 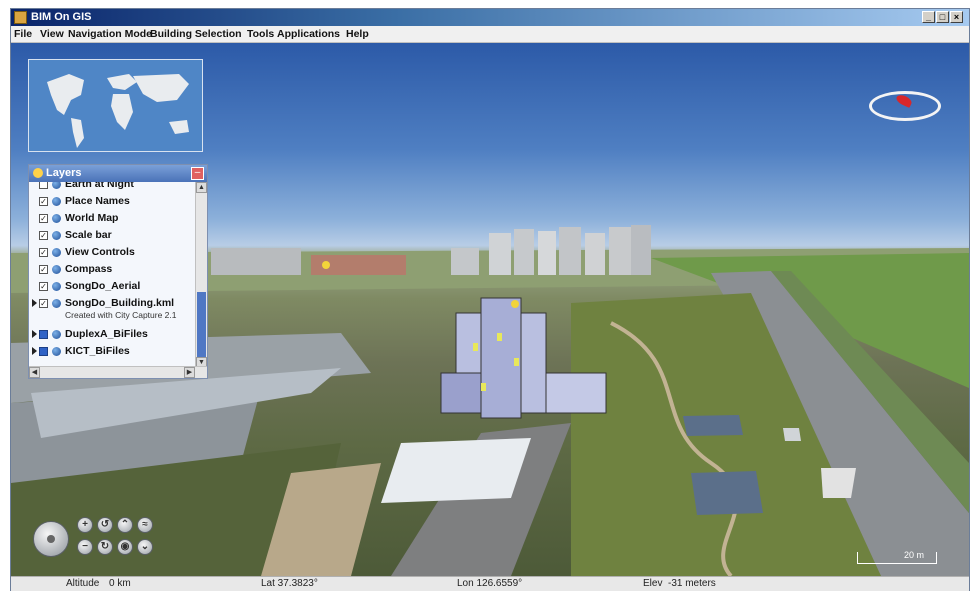 What do you see at coordinates (118, 173) in the screenshot?
I see `layers-panel-header: Layers –` at bounding box center [118, 173].